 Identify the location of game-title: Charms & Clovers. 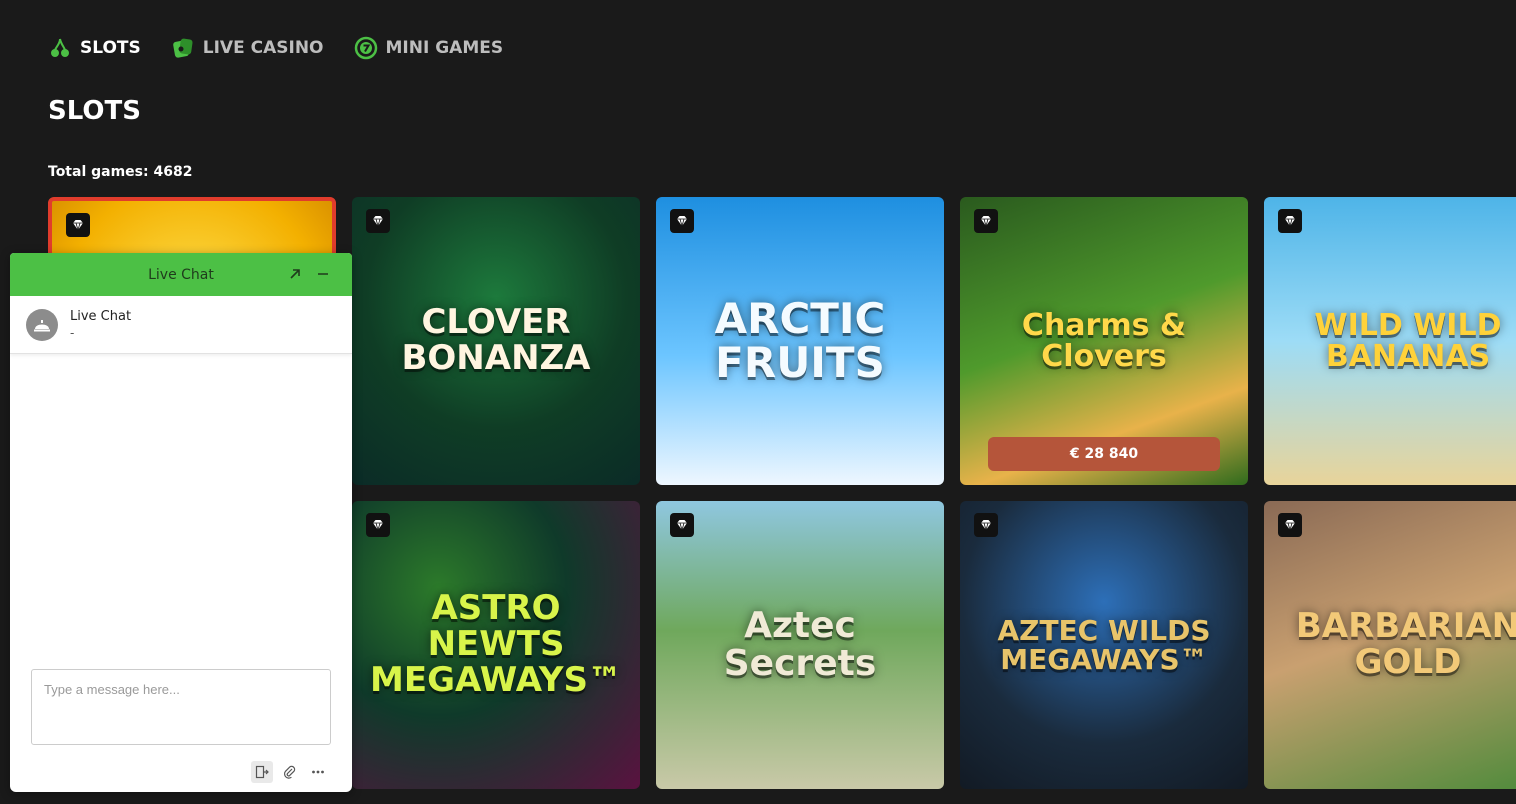
(1104, 340).